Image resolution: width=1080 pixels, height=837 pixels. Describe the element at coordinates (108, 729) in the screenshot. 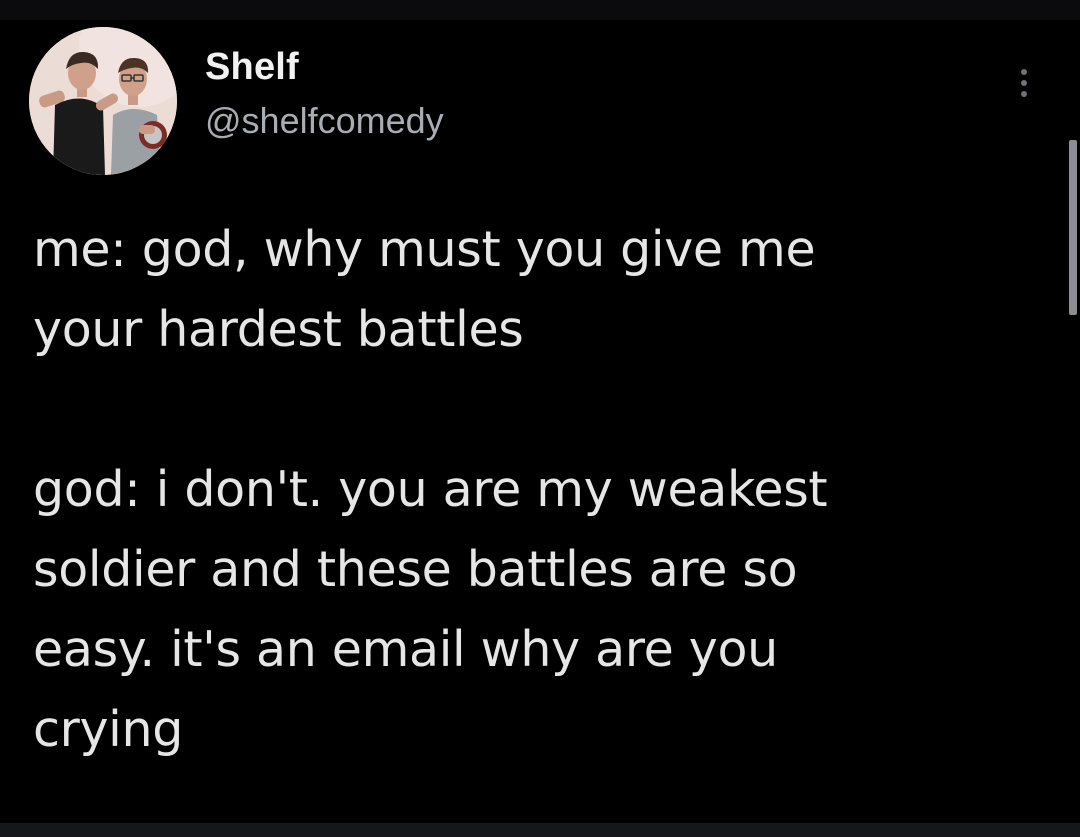

I see `tweet-text-line: crying` at that location.